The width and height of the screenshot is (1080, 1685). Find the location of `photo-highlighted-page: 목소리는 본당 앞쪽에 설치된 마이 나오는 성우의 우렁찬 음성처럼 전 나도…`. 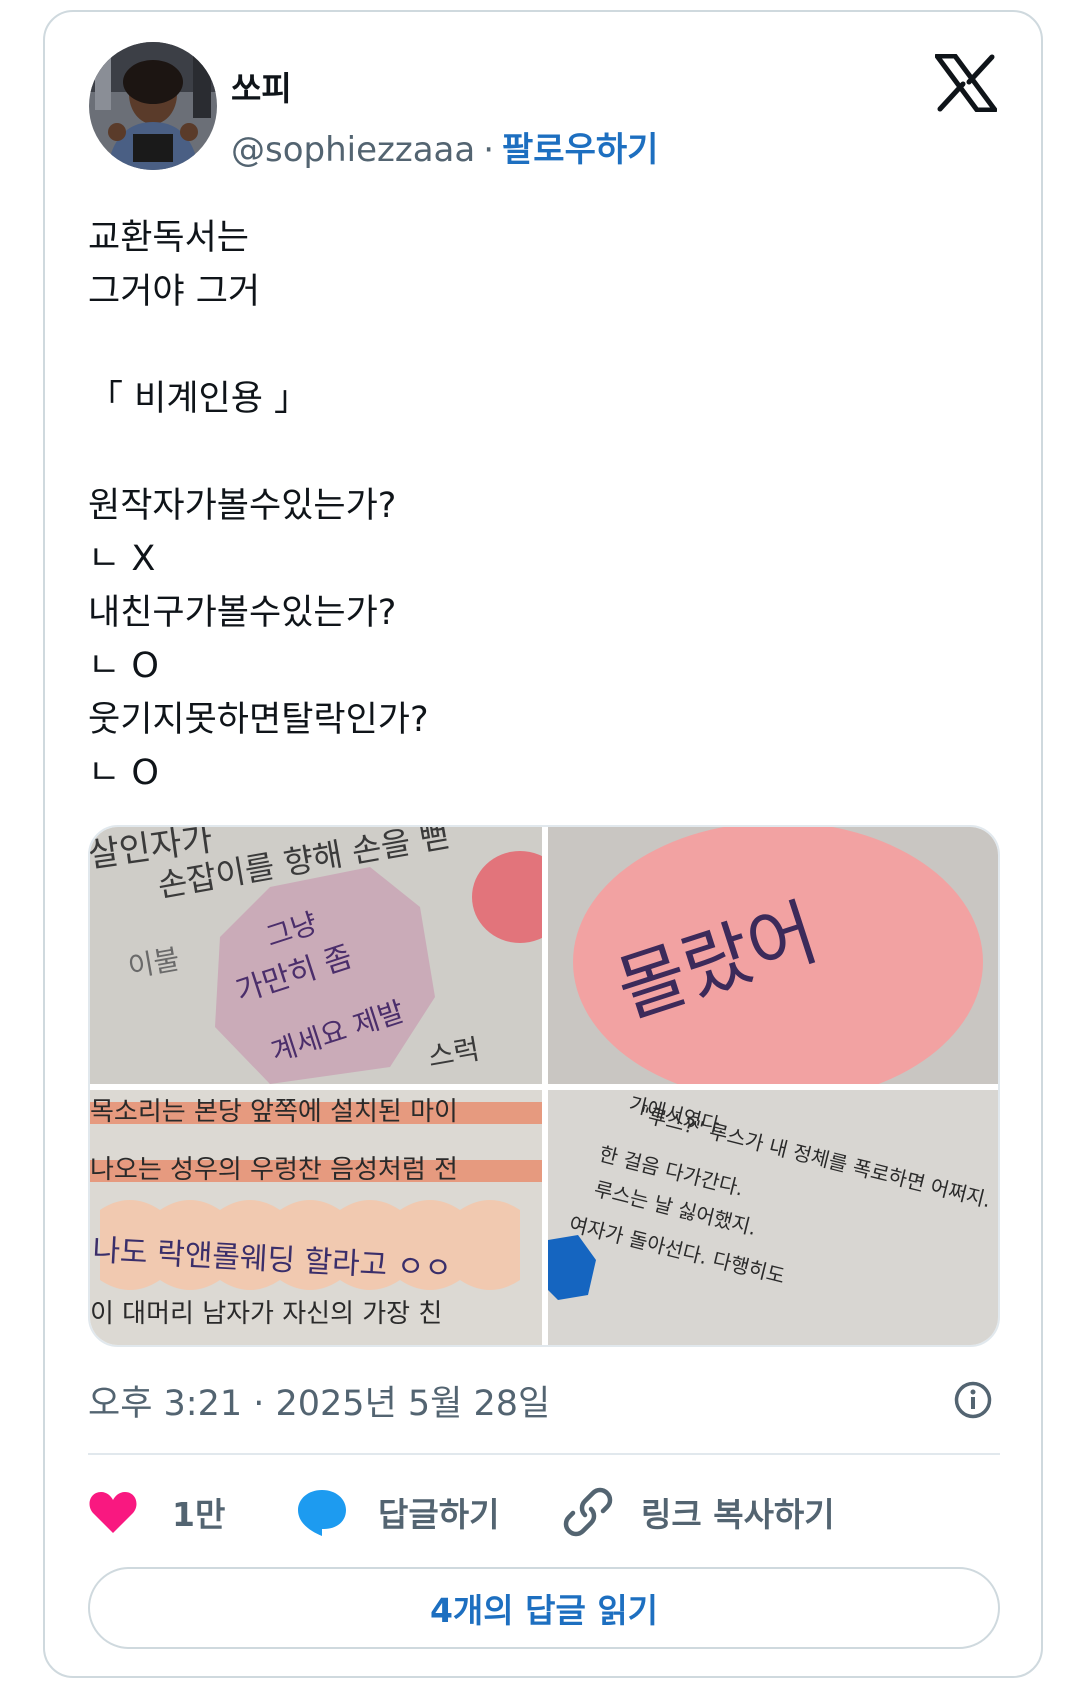

photo-highlighted-page: 목소리는 본당 앞쪽에 설치된 마이 나오는 성우의 우렁찬 음성처럼 전 나도… is located at coordinates (316, 1217).